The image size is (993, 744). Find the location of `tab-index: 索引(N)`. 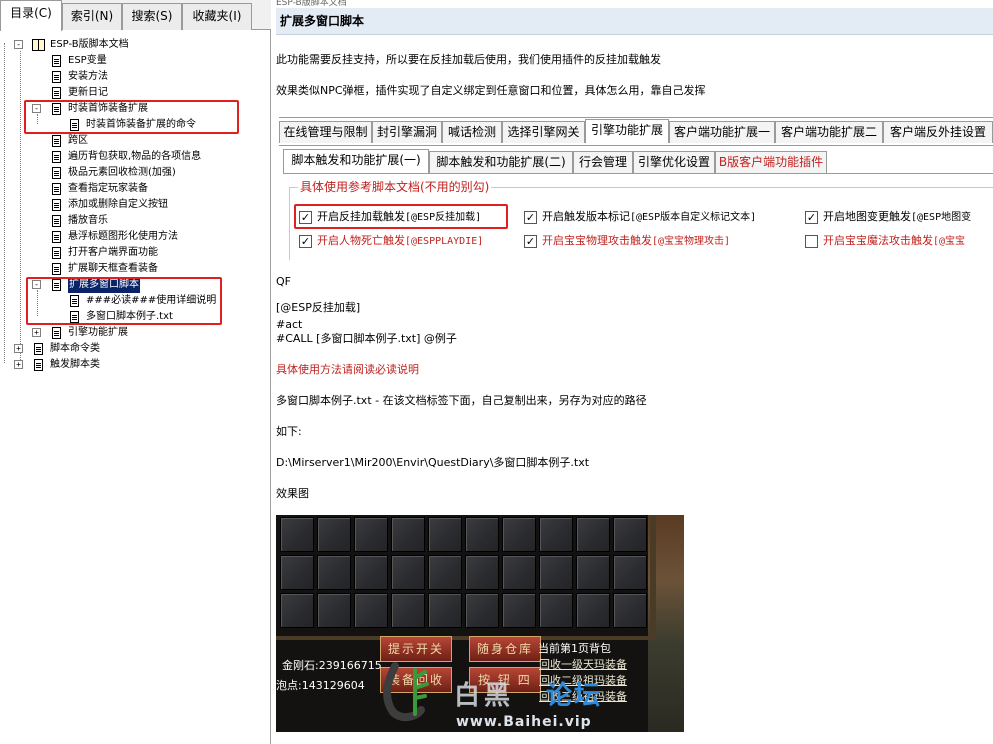

tab-index: 索引(N) is located at coordinates (92, 16).